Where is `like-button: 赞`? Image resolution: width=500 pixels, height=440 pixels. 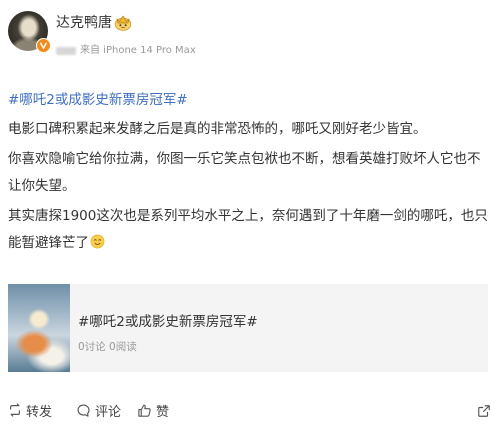 like-button: 赞 is located at coordinates (153, 410).